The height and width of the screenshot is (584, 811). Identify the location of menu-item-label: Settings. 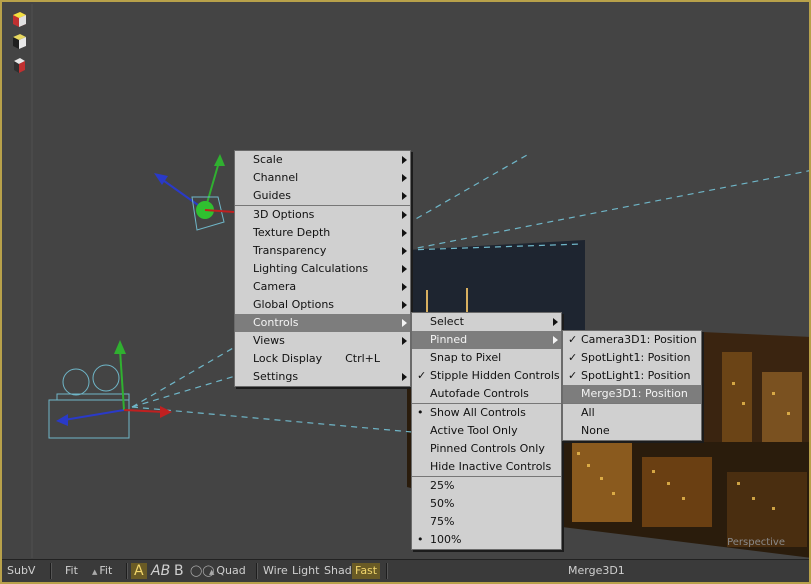
(276, 376).